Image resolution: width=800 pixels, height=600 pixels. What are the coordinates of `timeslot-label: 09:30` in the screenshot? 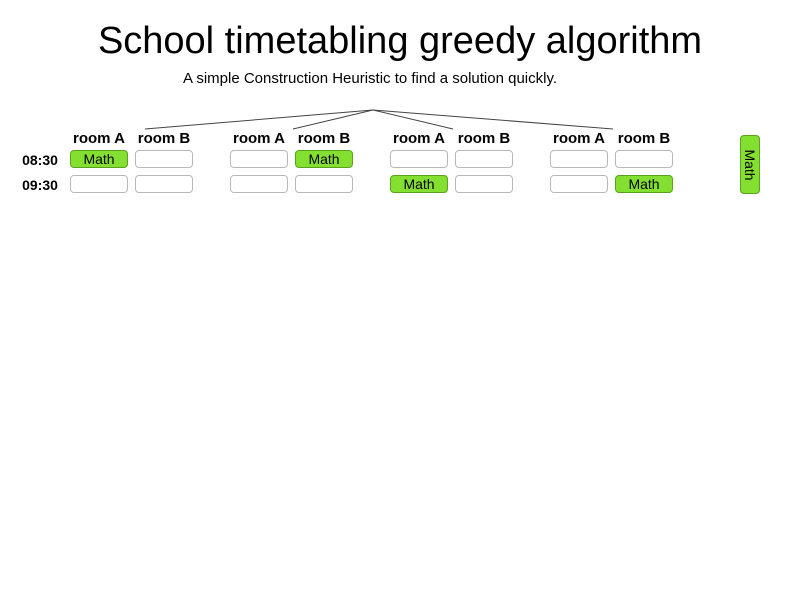 It's located at (40, 185).